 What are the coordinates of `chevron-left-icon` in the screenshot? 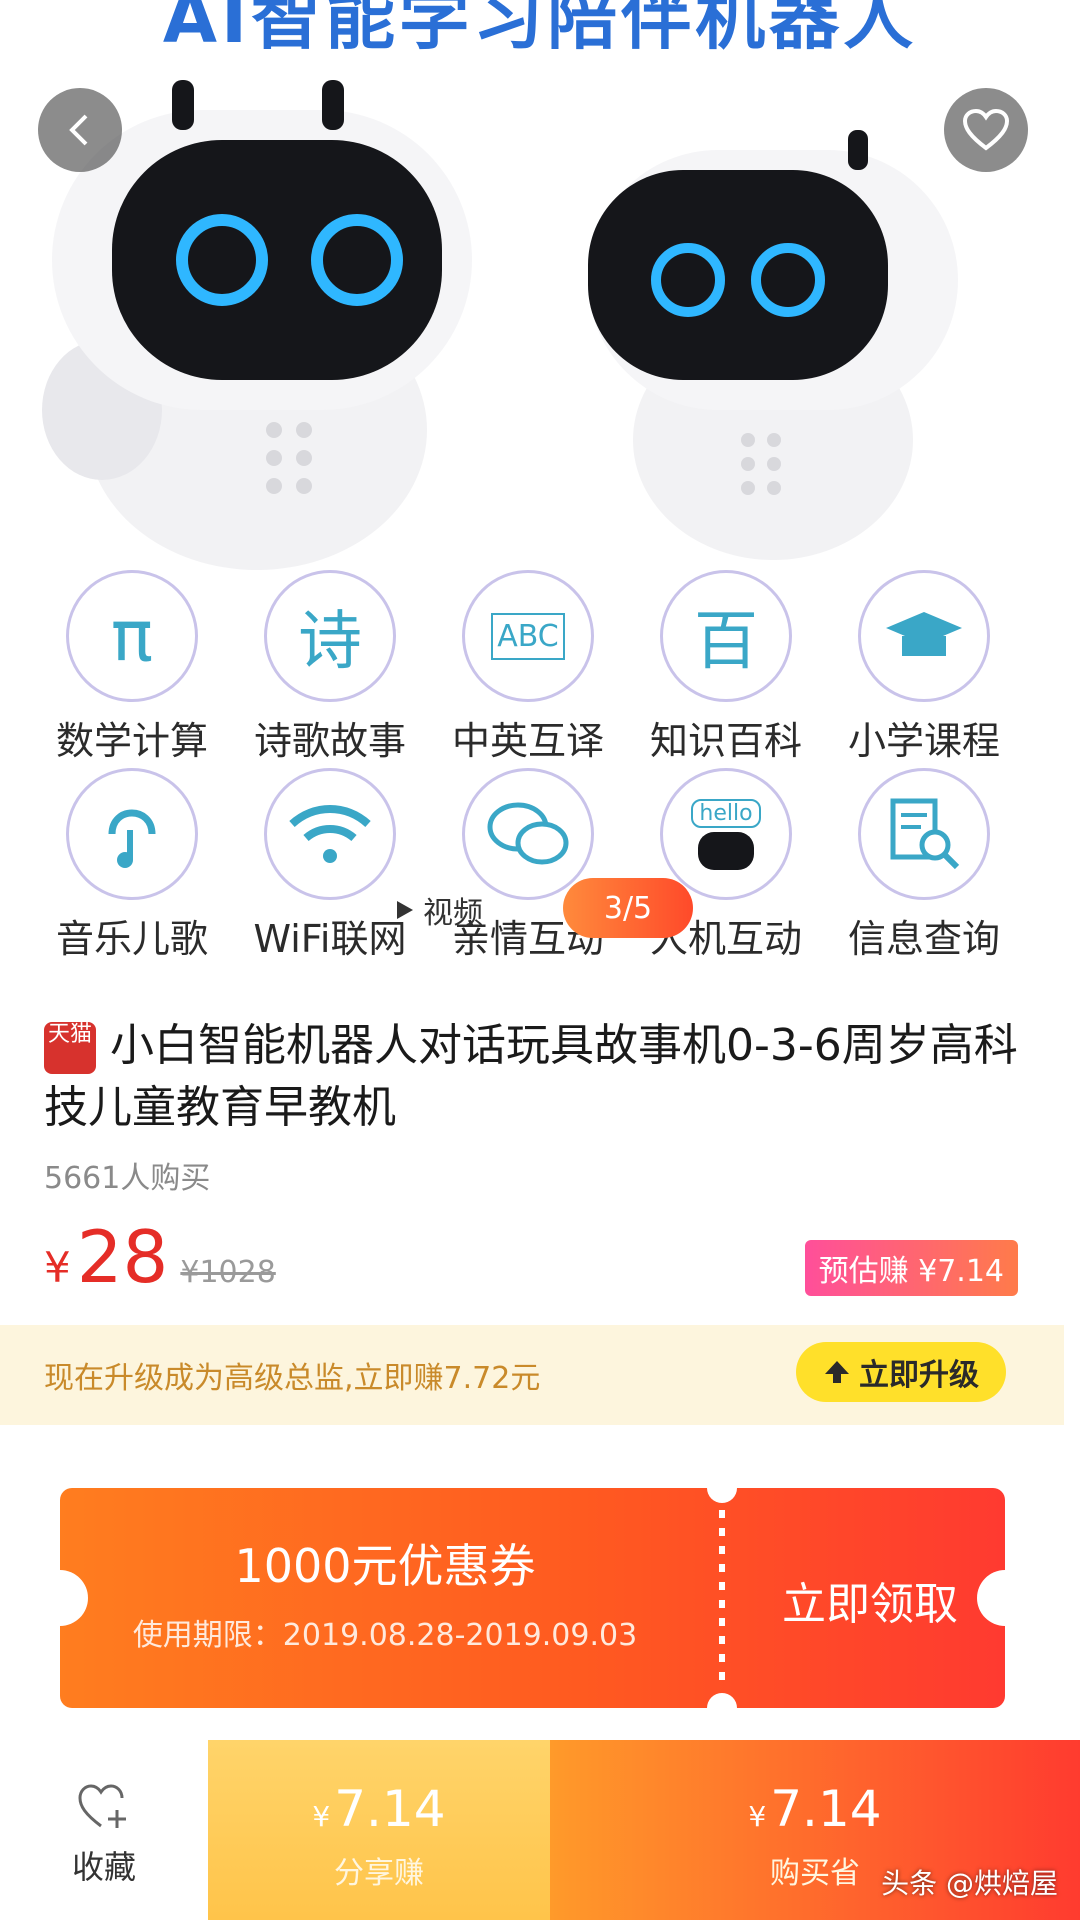 It's located at (78, 130).